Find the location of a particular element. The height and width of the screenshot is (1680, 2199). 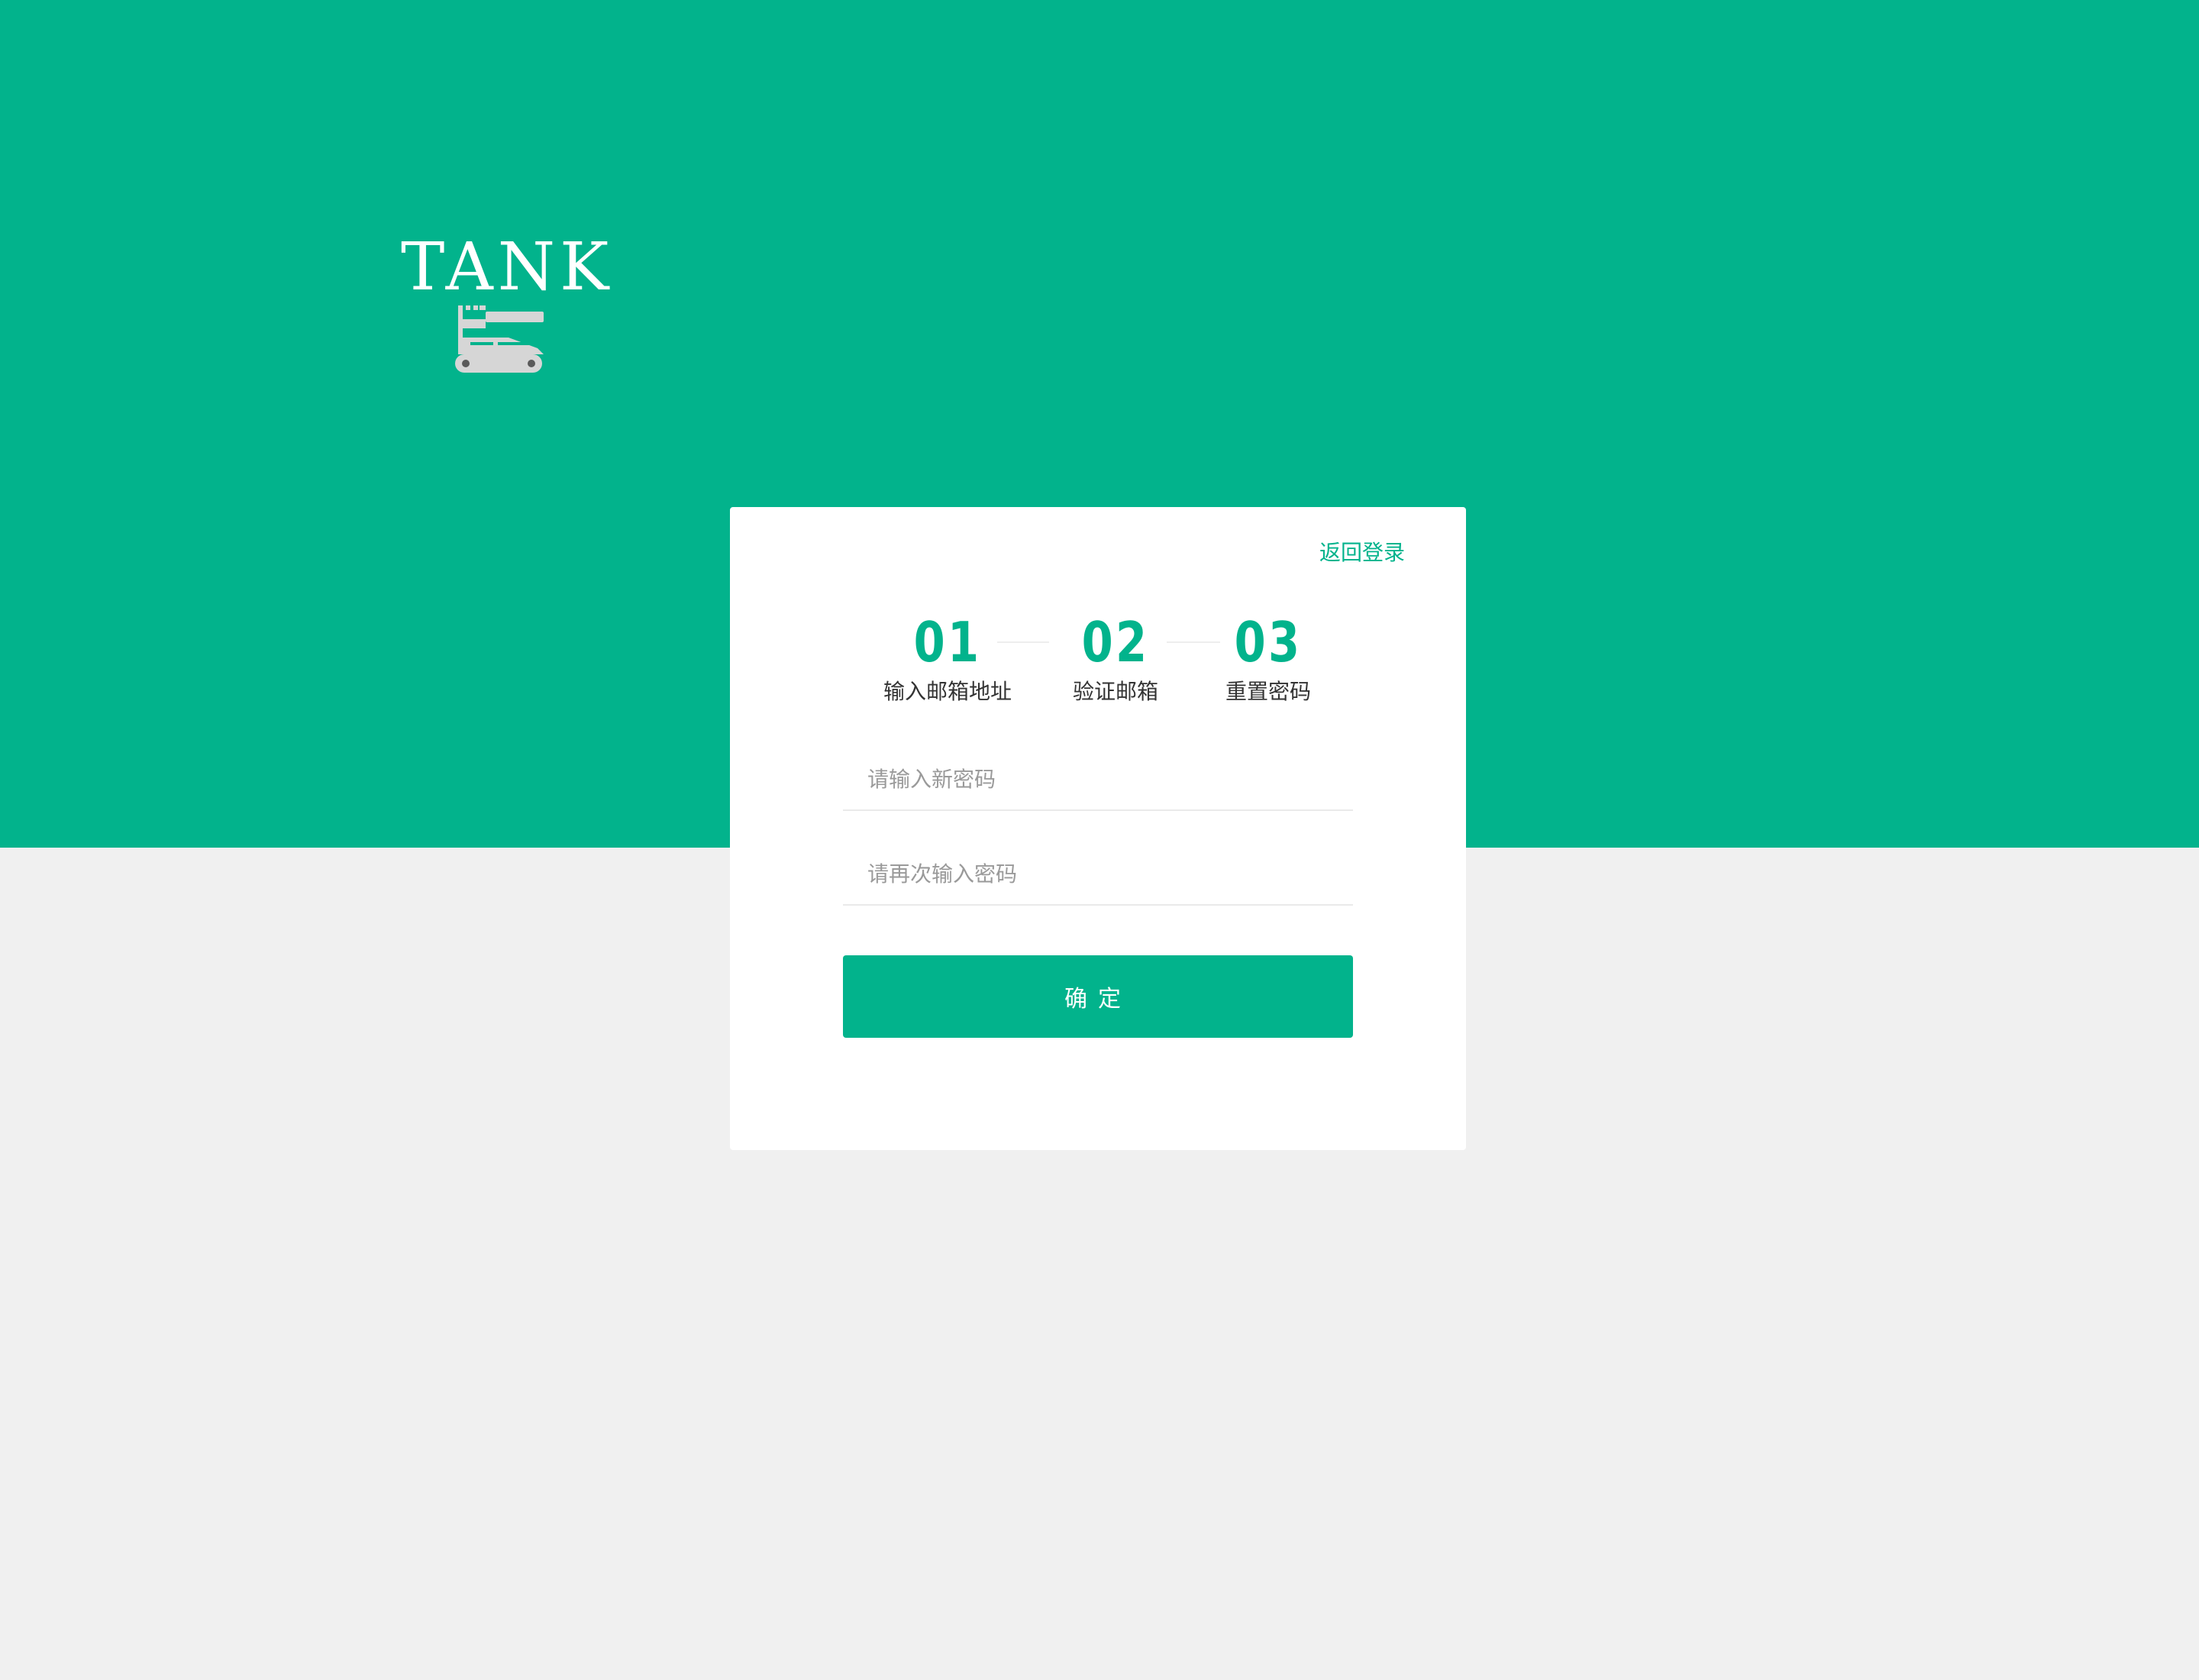

brand-logo: TANK is located at coordinates (508, 305).